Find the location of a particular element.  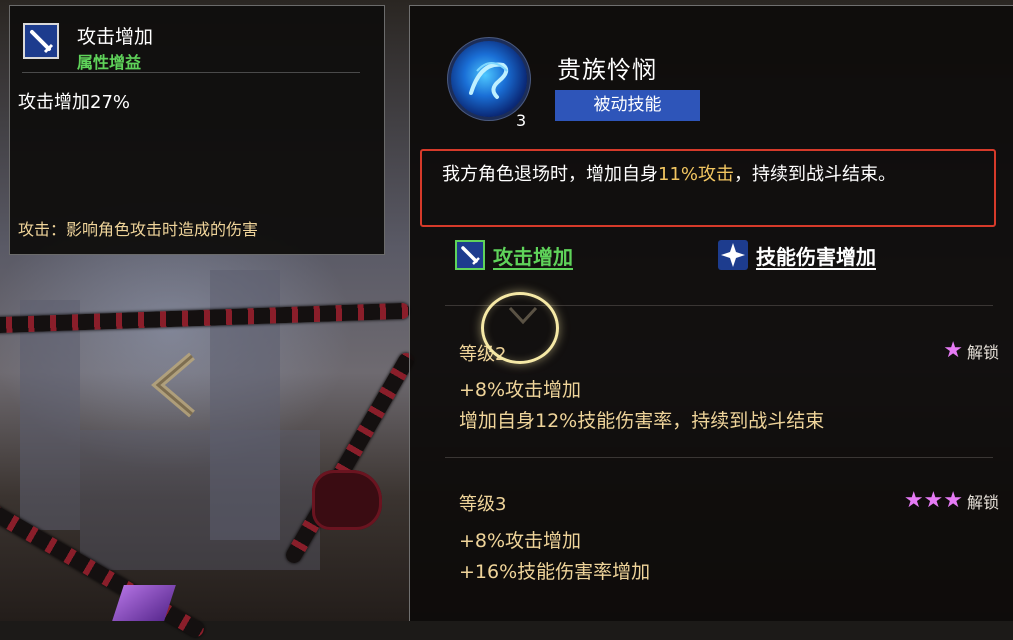

description-text: ，持续到战斗结束。 is located at coordinates (815, 174).